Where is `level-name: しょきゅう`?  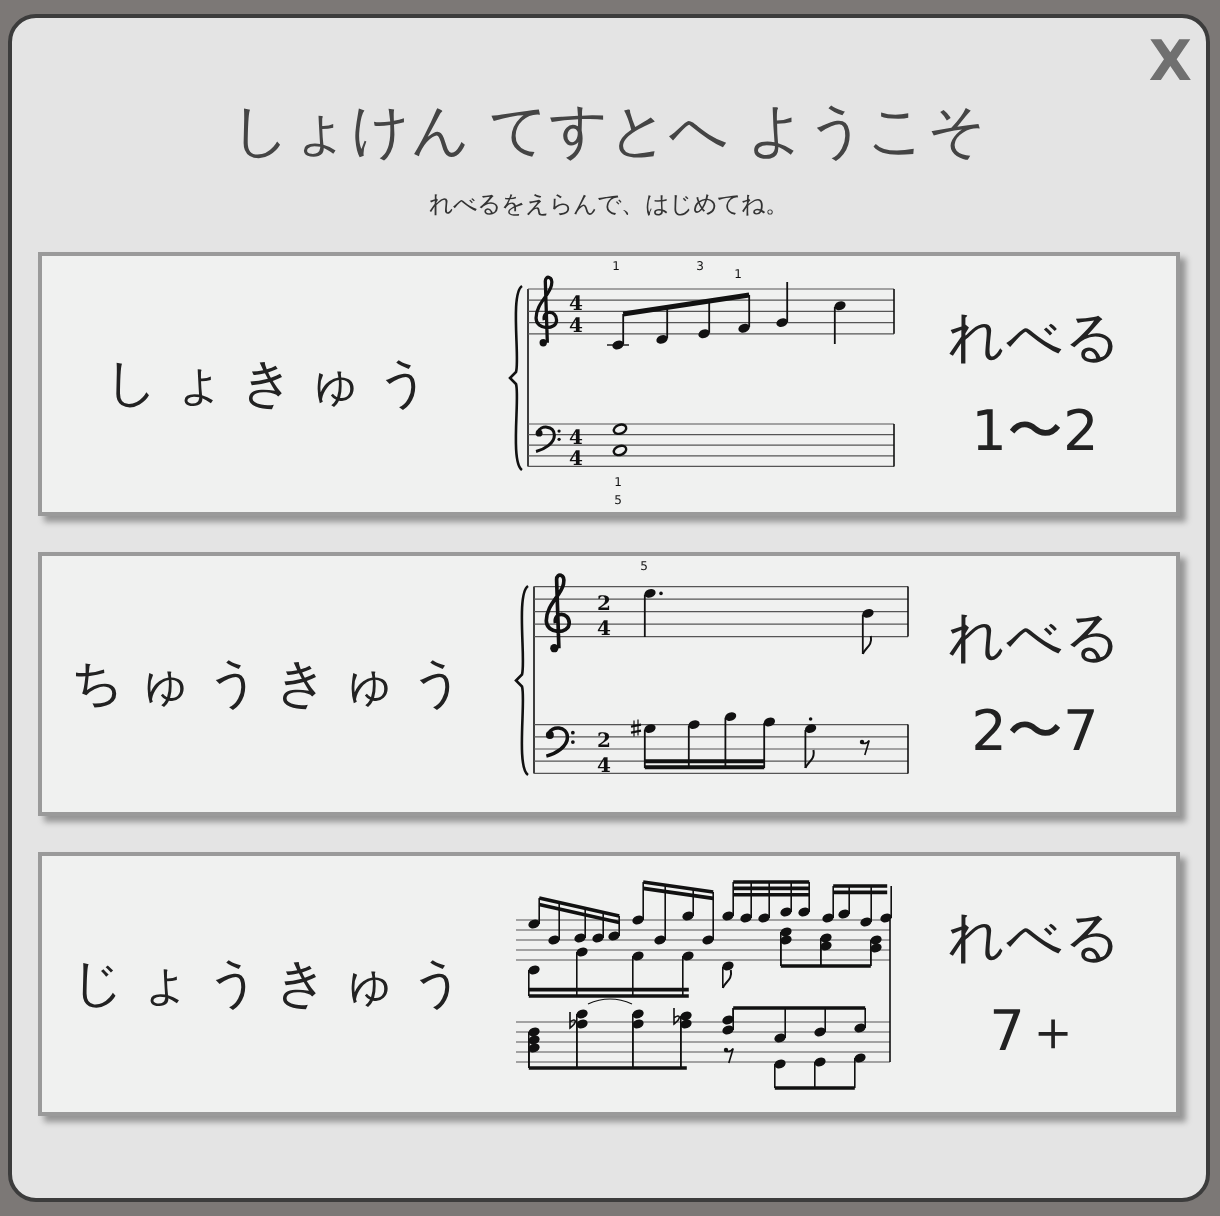
level-name: しょきゅう is located at coordinates (275, 384).